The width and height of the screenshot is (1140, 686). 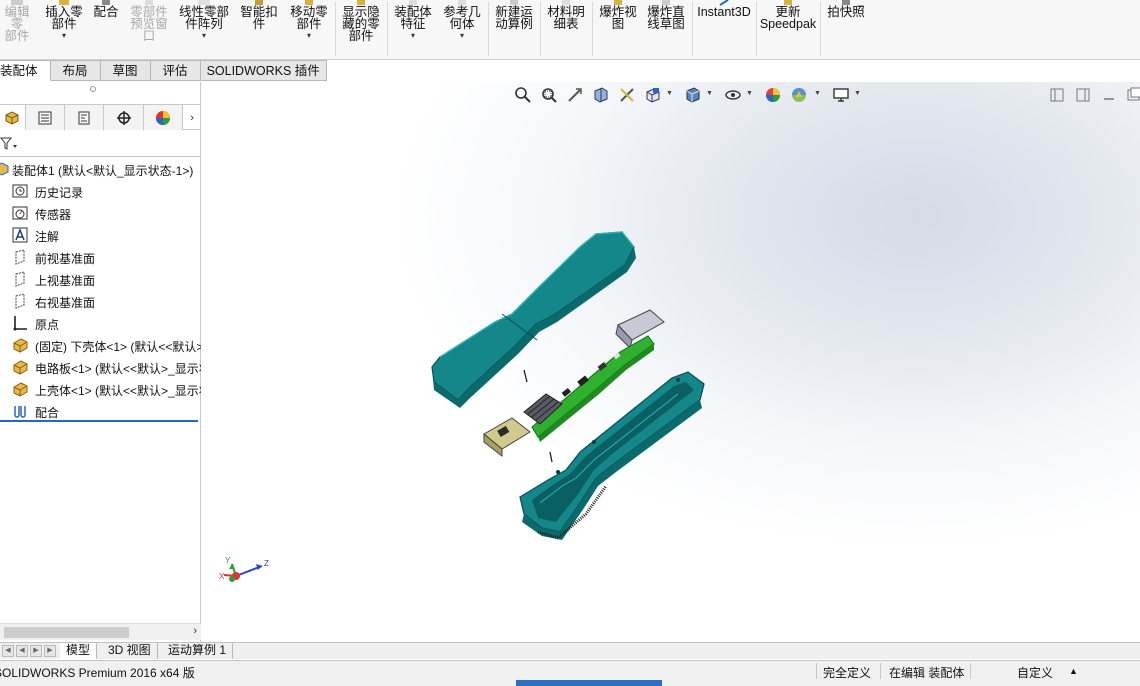 What do you see at coordinates (724, 29) in the screenshot?
I see `instant3d-button: Instant3D` at bounding box center [724, 29].